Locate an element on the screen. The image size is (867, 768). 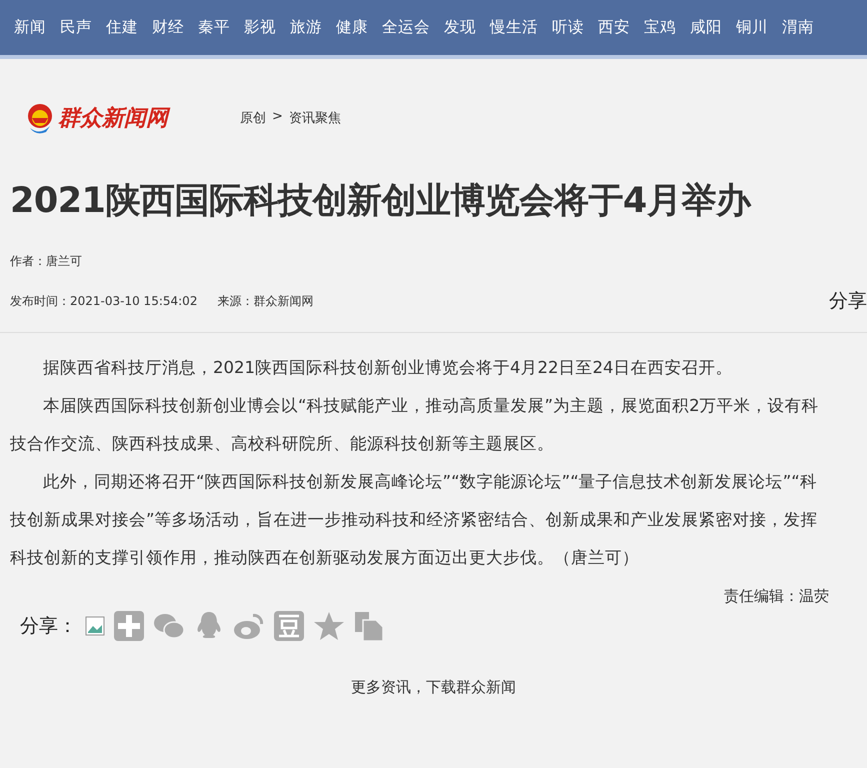
nav-link: 西安 is located at coordinates (614, 27).